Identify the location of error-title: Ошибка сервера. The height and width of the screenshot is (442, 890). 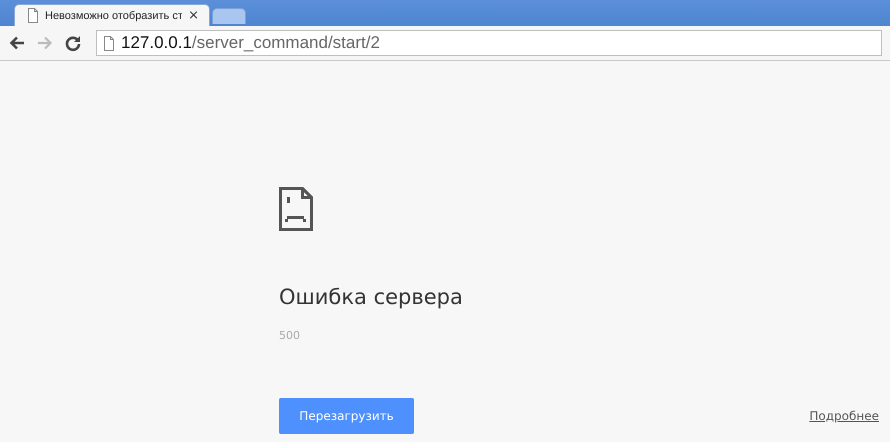
(371, 297).